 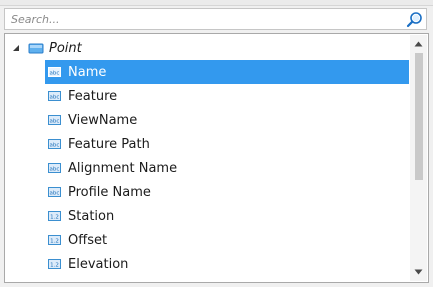 I want to click on tree-item-label: Name, so click(x=87, y=72).